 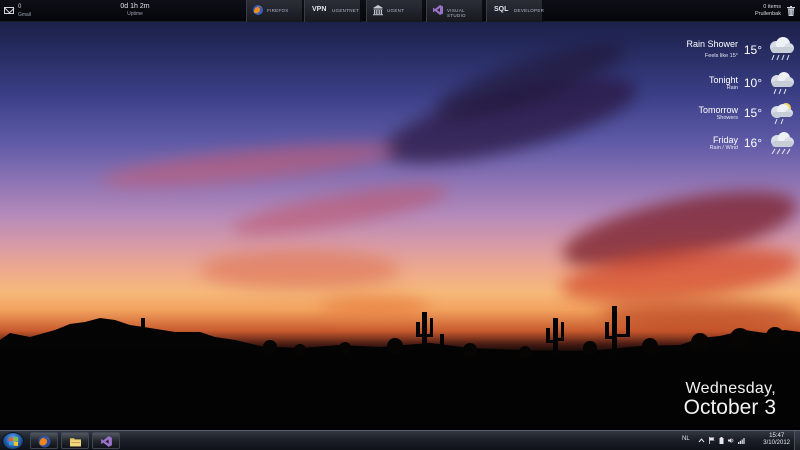 What do you see at coordinates (701, 440) in the screenshot?
I see `chevron-up-icon` at bounding box center [701, 440].